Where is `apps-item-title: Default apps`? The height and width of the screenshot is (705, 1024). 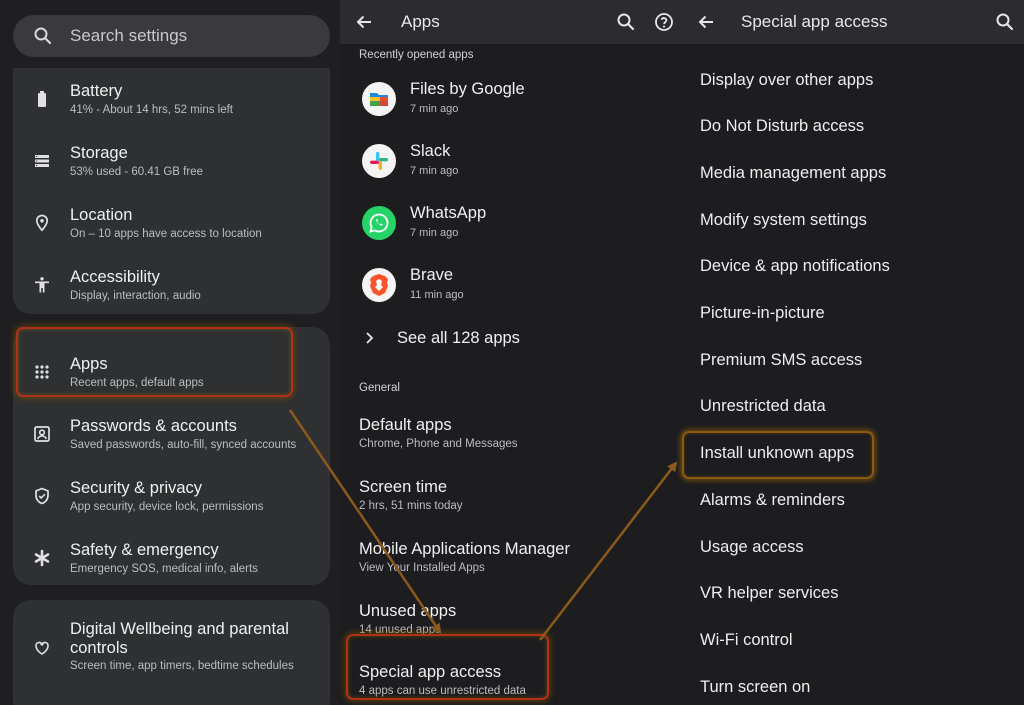 apps-item-title: Default apps is located at coordinates (405, 425).